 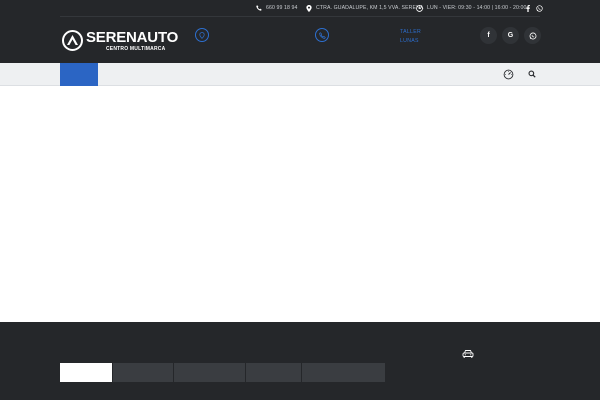 I want to click on footer-tabs, so click(x=300, y=372).